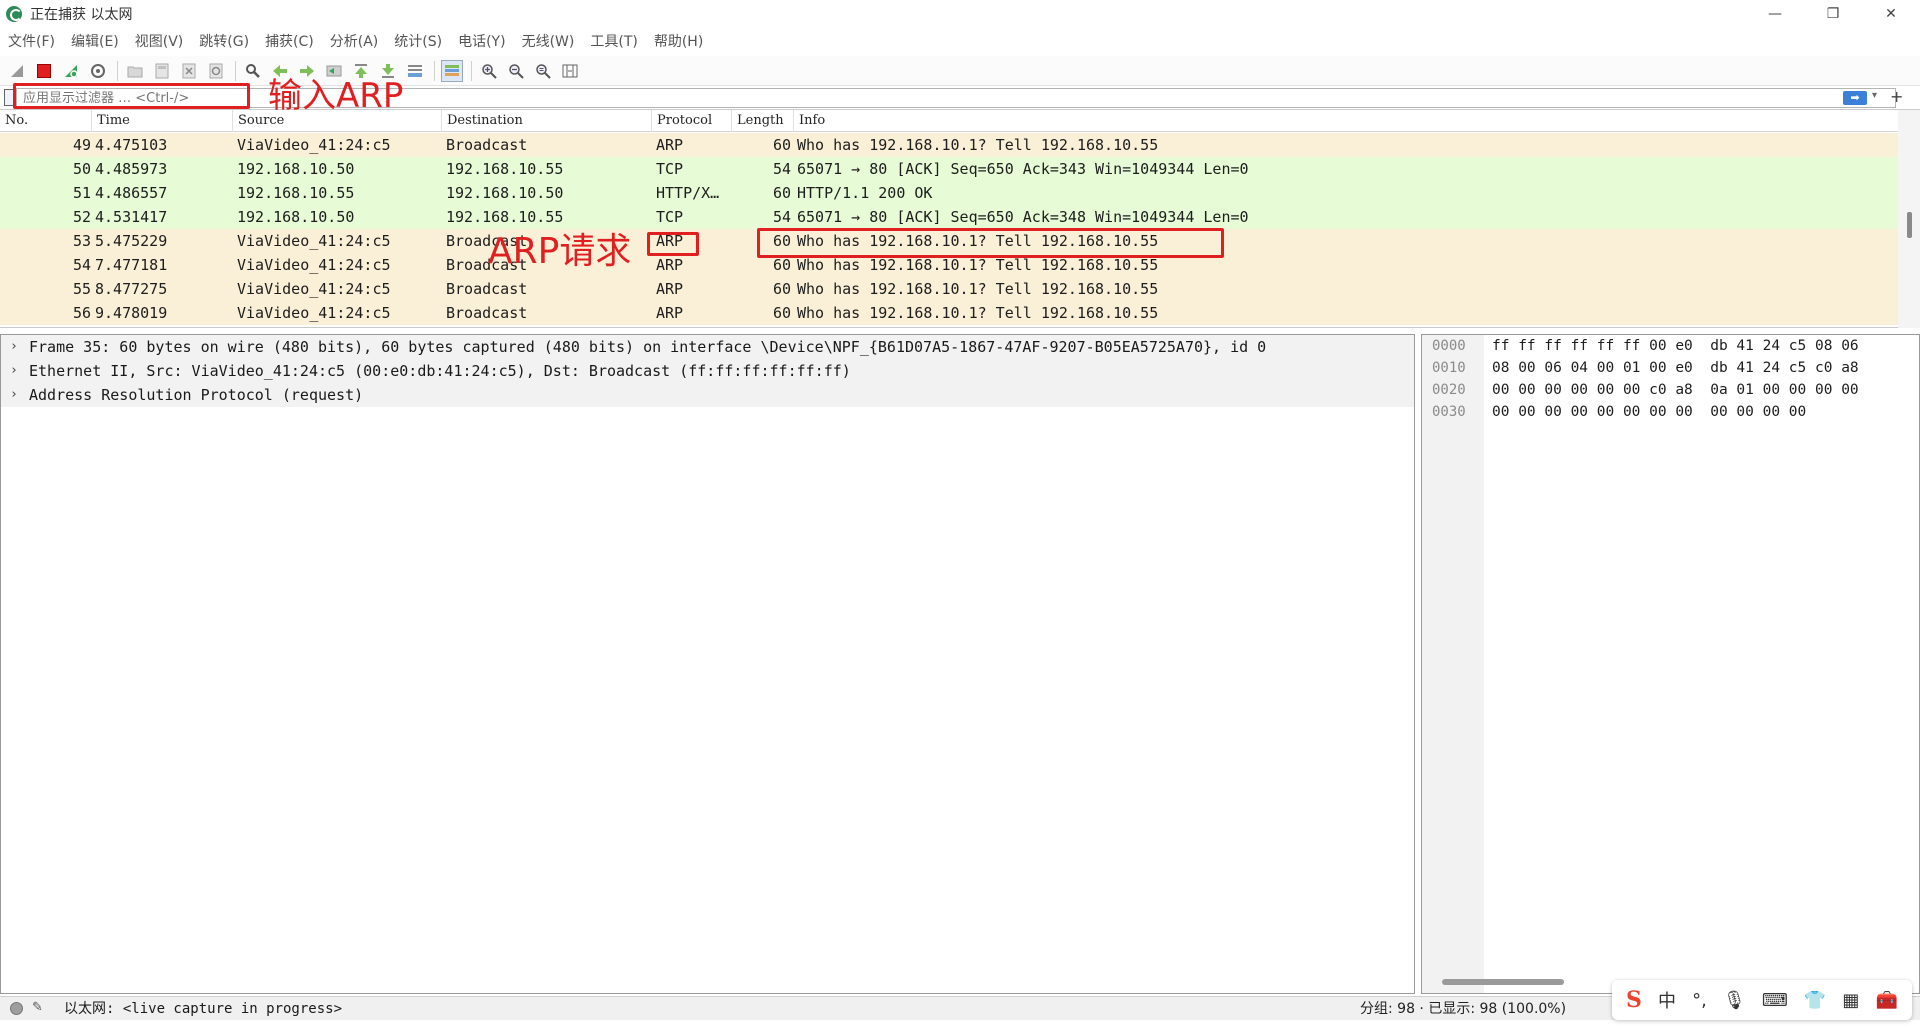 Image resolution: width=1920 pixels, height=1029 pixels. What do you see at coordinates (131, 169) in the screenshot?
I see `cell-time: 4.485973` at bounding box center [131, 169].